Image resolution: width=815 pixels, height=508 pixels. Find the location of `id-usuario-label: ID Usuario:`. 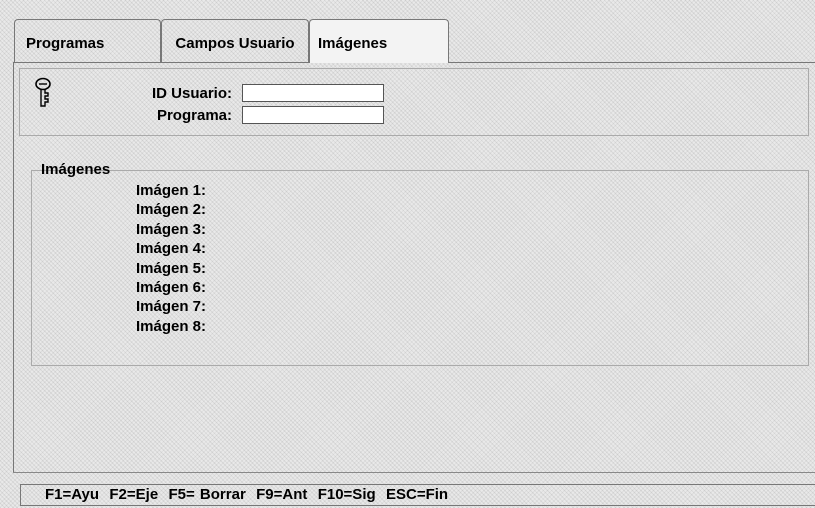

id-usuario-label: ID Usuario: is located at coordinates (191, 93).